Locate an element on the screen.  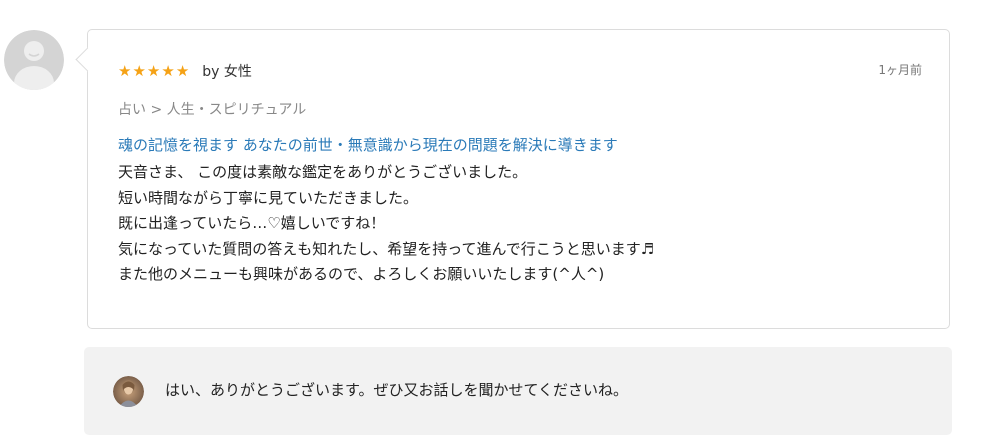
service-title-link: 魂の記憶を視ます あなたの前世・無意識から現在の問題を解決に導きます is located at coordinates (368, 144).